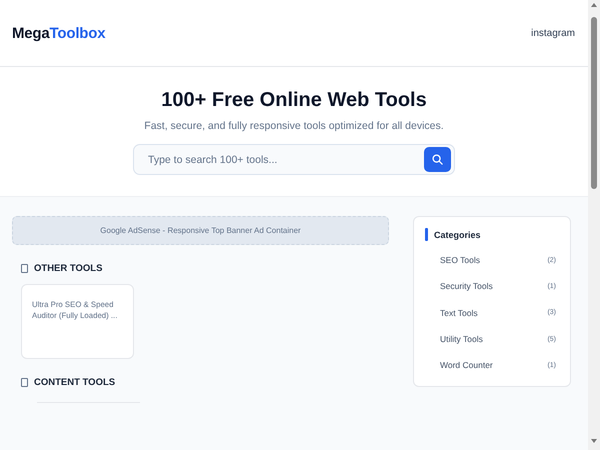 Image resolution: width=600 pixels, height=450 pixels. I want to click on section-heading: OTHER TOOLS, so click(68, 268).